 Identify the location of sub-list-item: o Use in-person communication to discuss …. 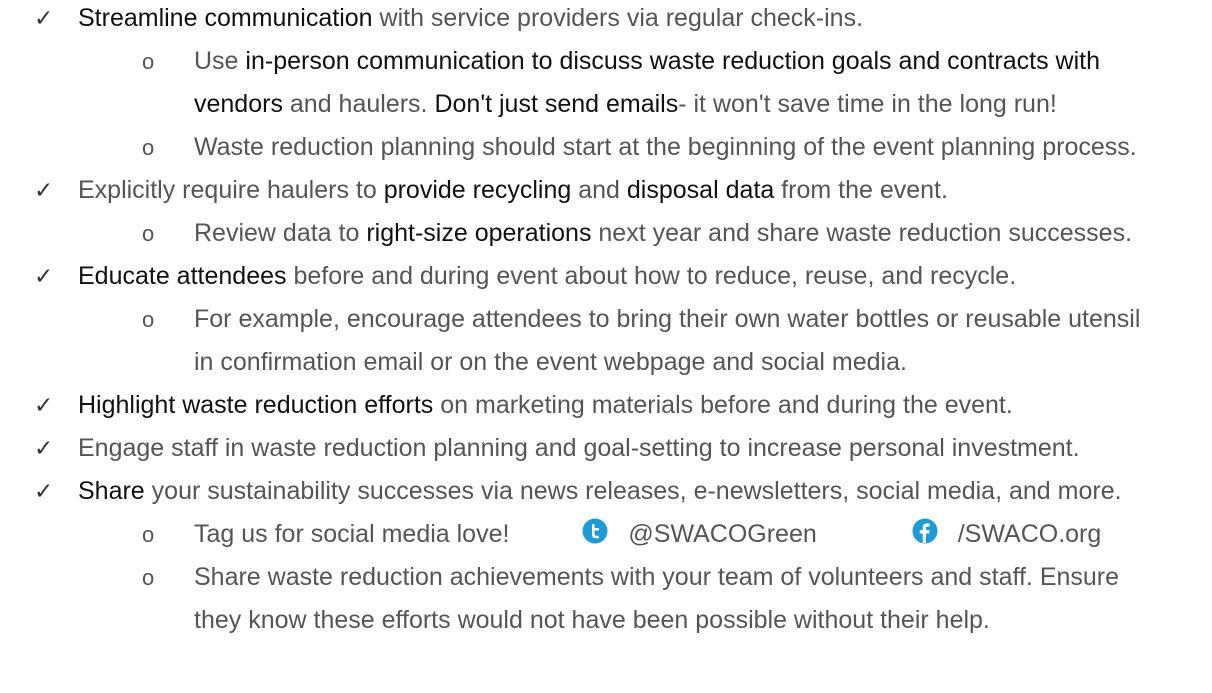
(621, 61).